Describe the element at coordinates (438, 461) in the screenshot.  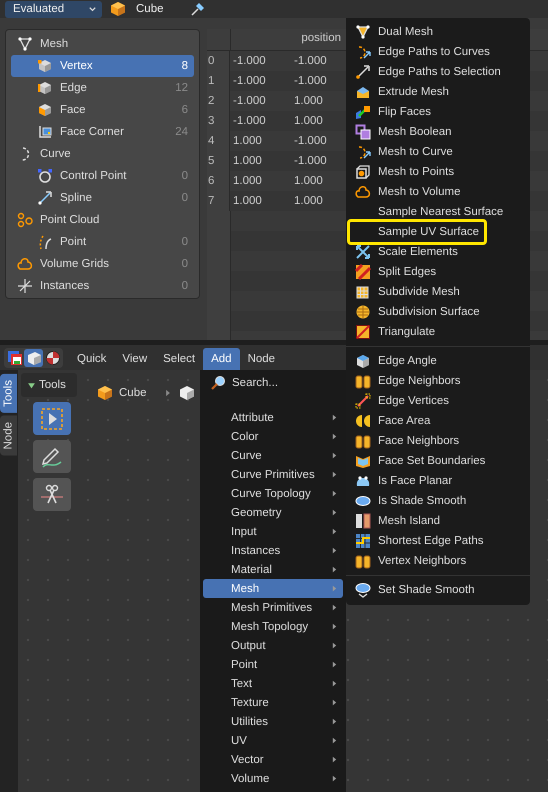
I see `menu-item: Face Set Boundaries` at that location.